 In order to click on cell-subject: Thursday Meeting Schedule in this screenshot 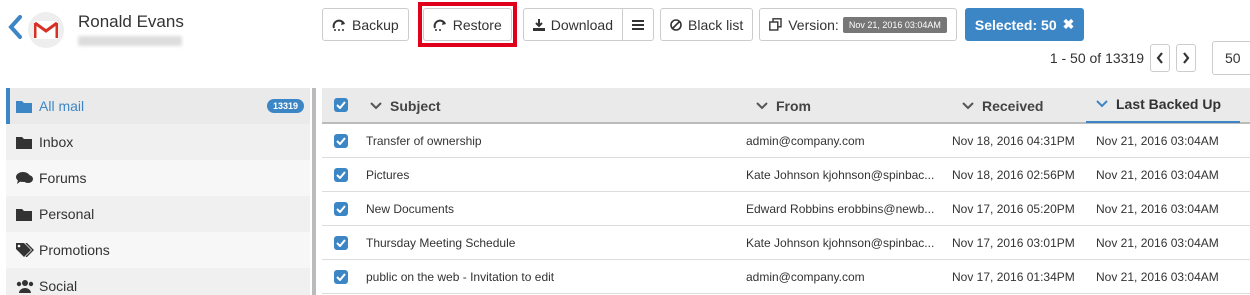, I will do `click(441, 242)`.